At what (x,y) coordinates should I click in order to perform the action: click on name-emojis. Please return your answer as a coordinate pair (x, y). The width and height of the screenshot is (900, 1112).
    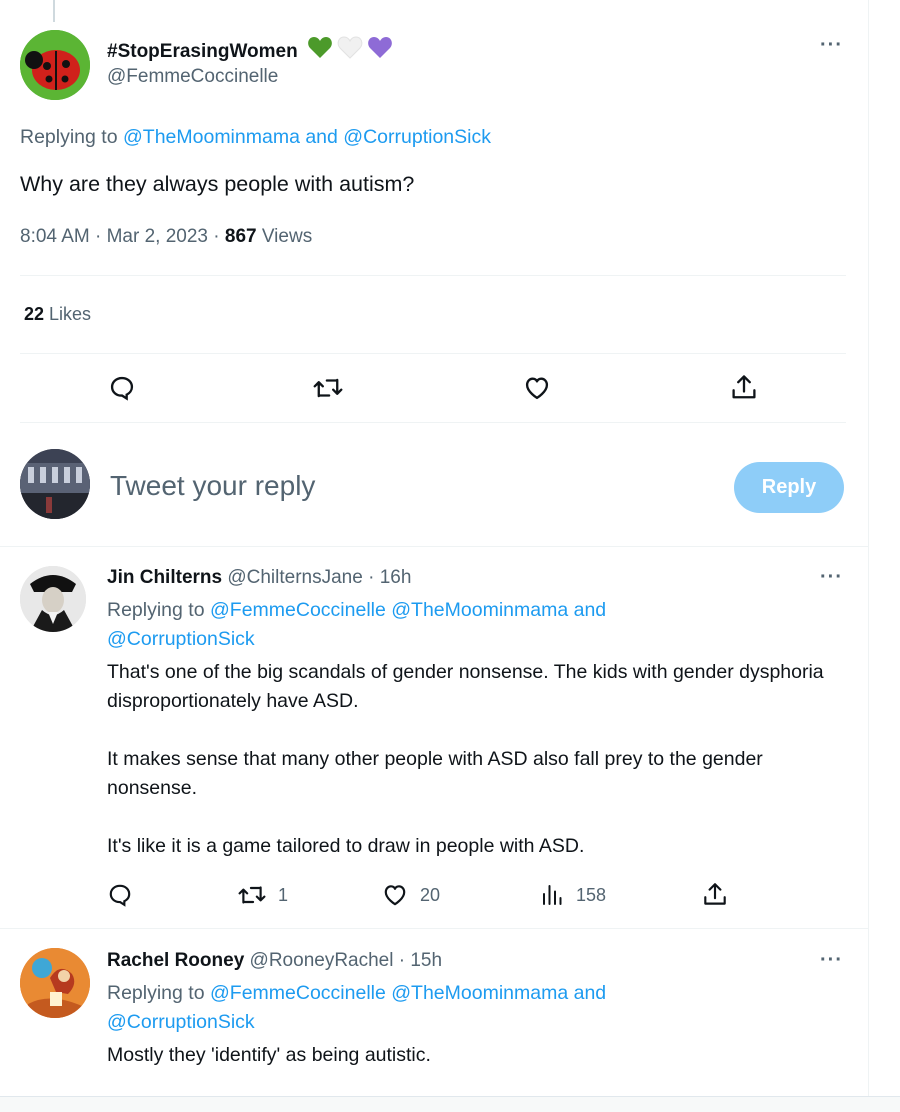
    Looking at the image, I should click on (350, 50).